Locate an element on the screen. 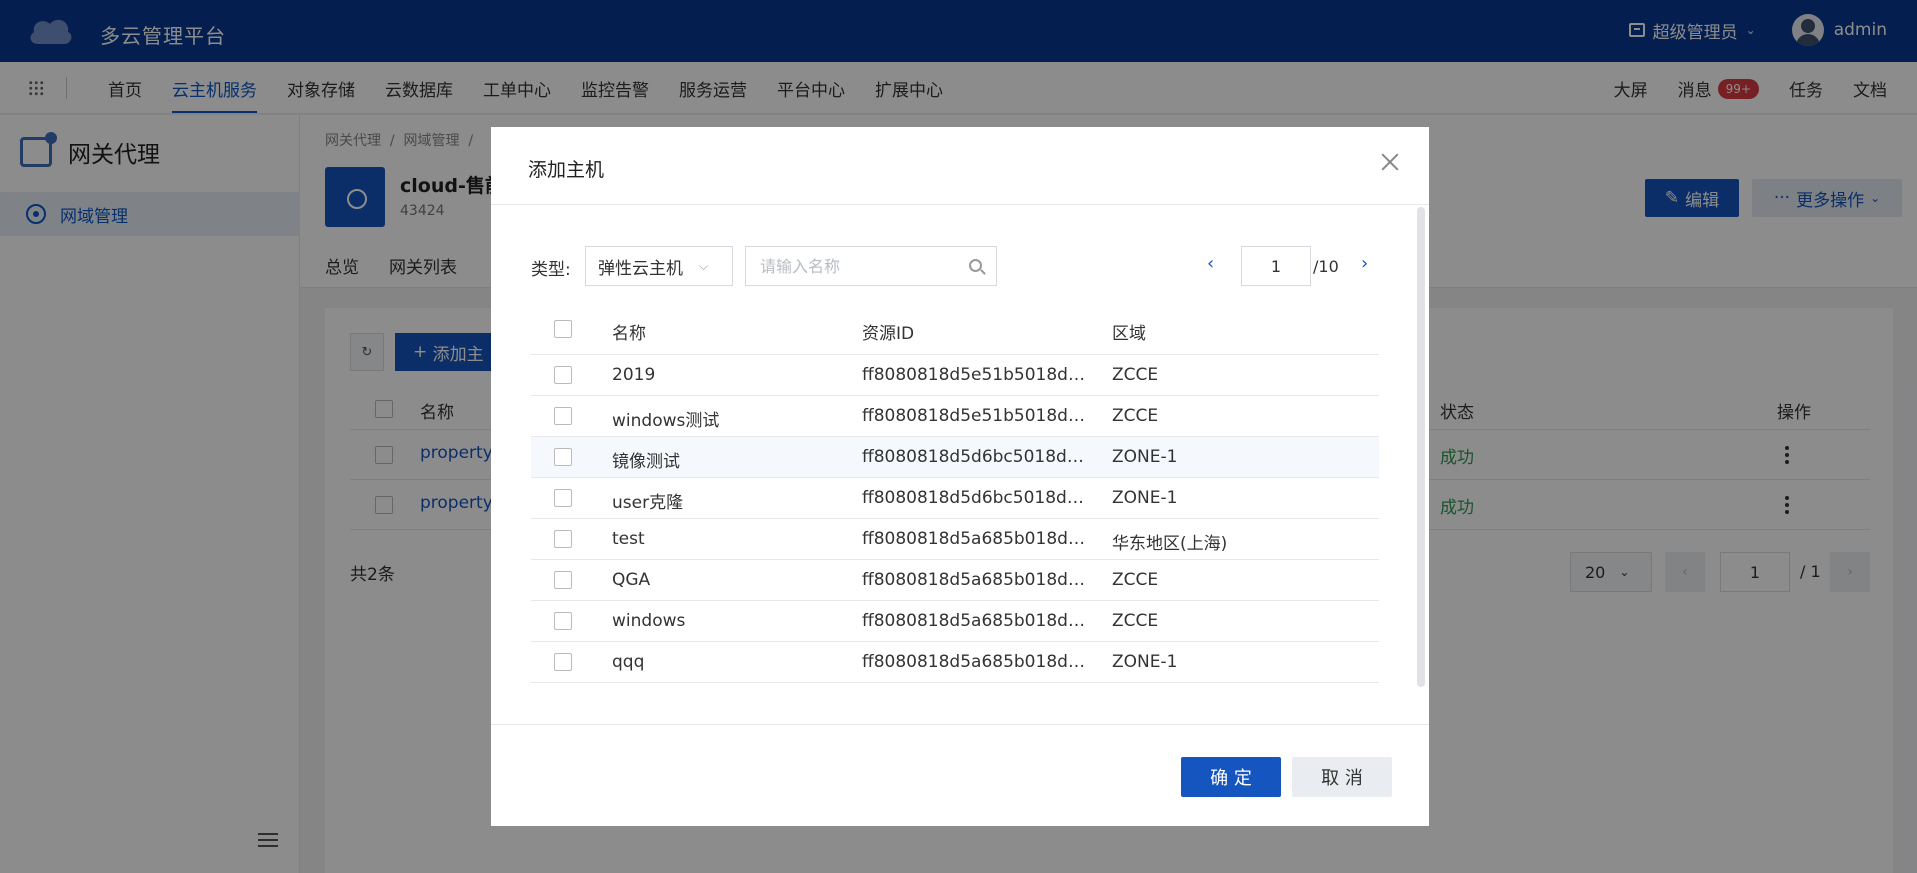 This screenshot has width=1917, height=873. table-row: QGA ff8080818d5a685b018d5d3... ZCCE is located at coordinates (955, 580).